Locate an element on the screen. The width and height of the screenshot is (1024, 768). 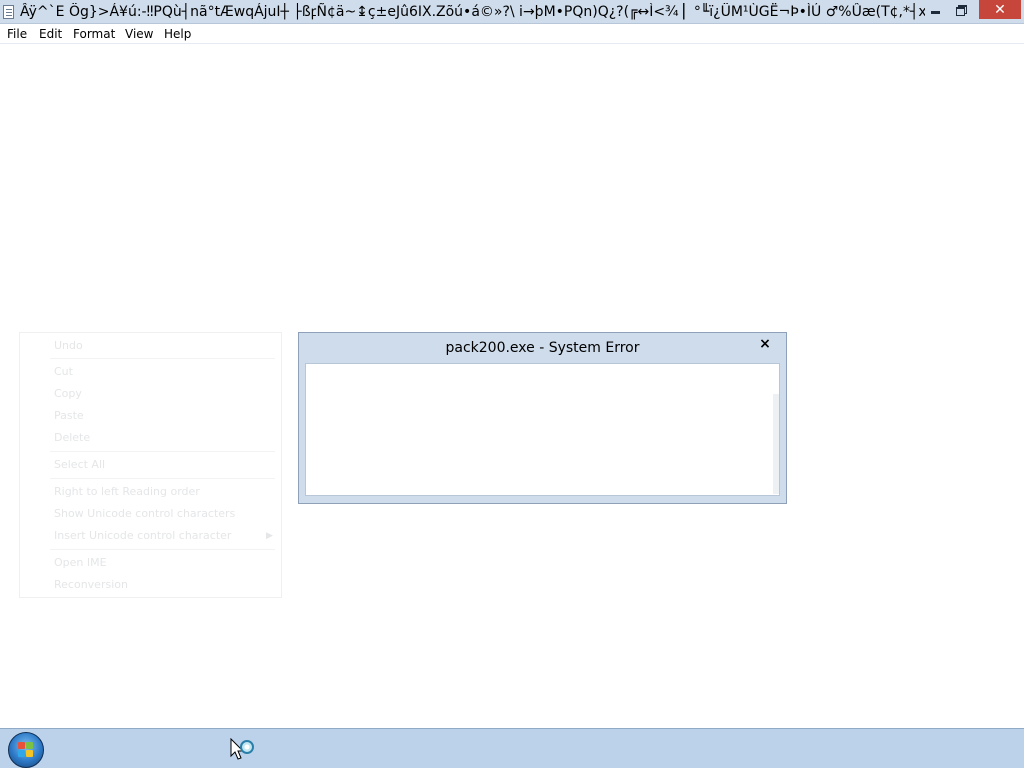
taskbar is located at coordinates (512, 748).